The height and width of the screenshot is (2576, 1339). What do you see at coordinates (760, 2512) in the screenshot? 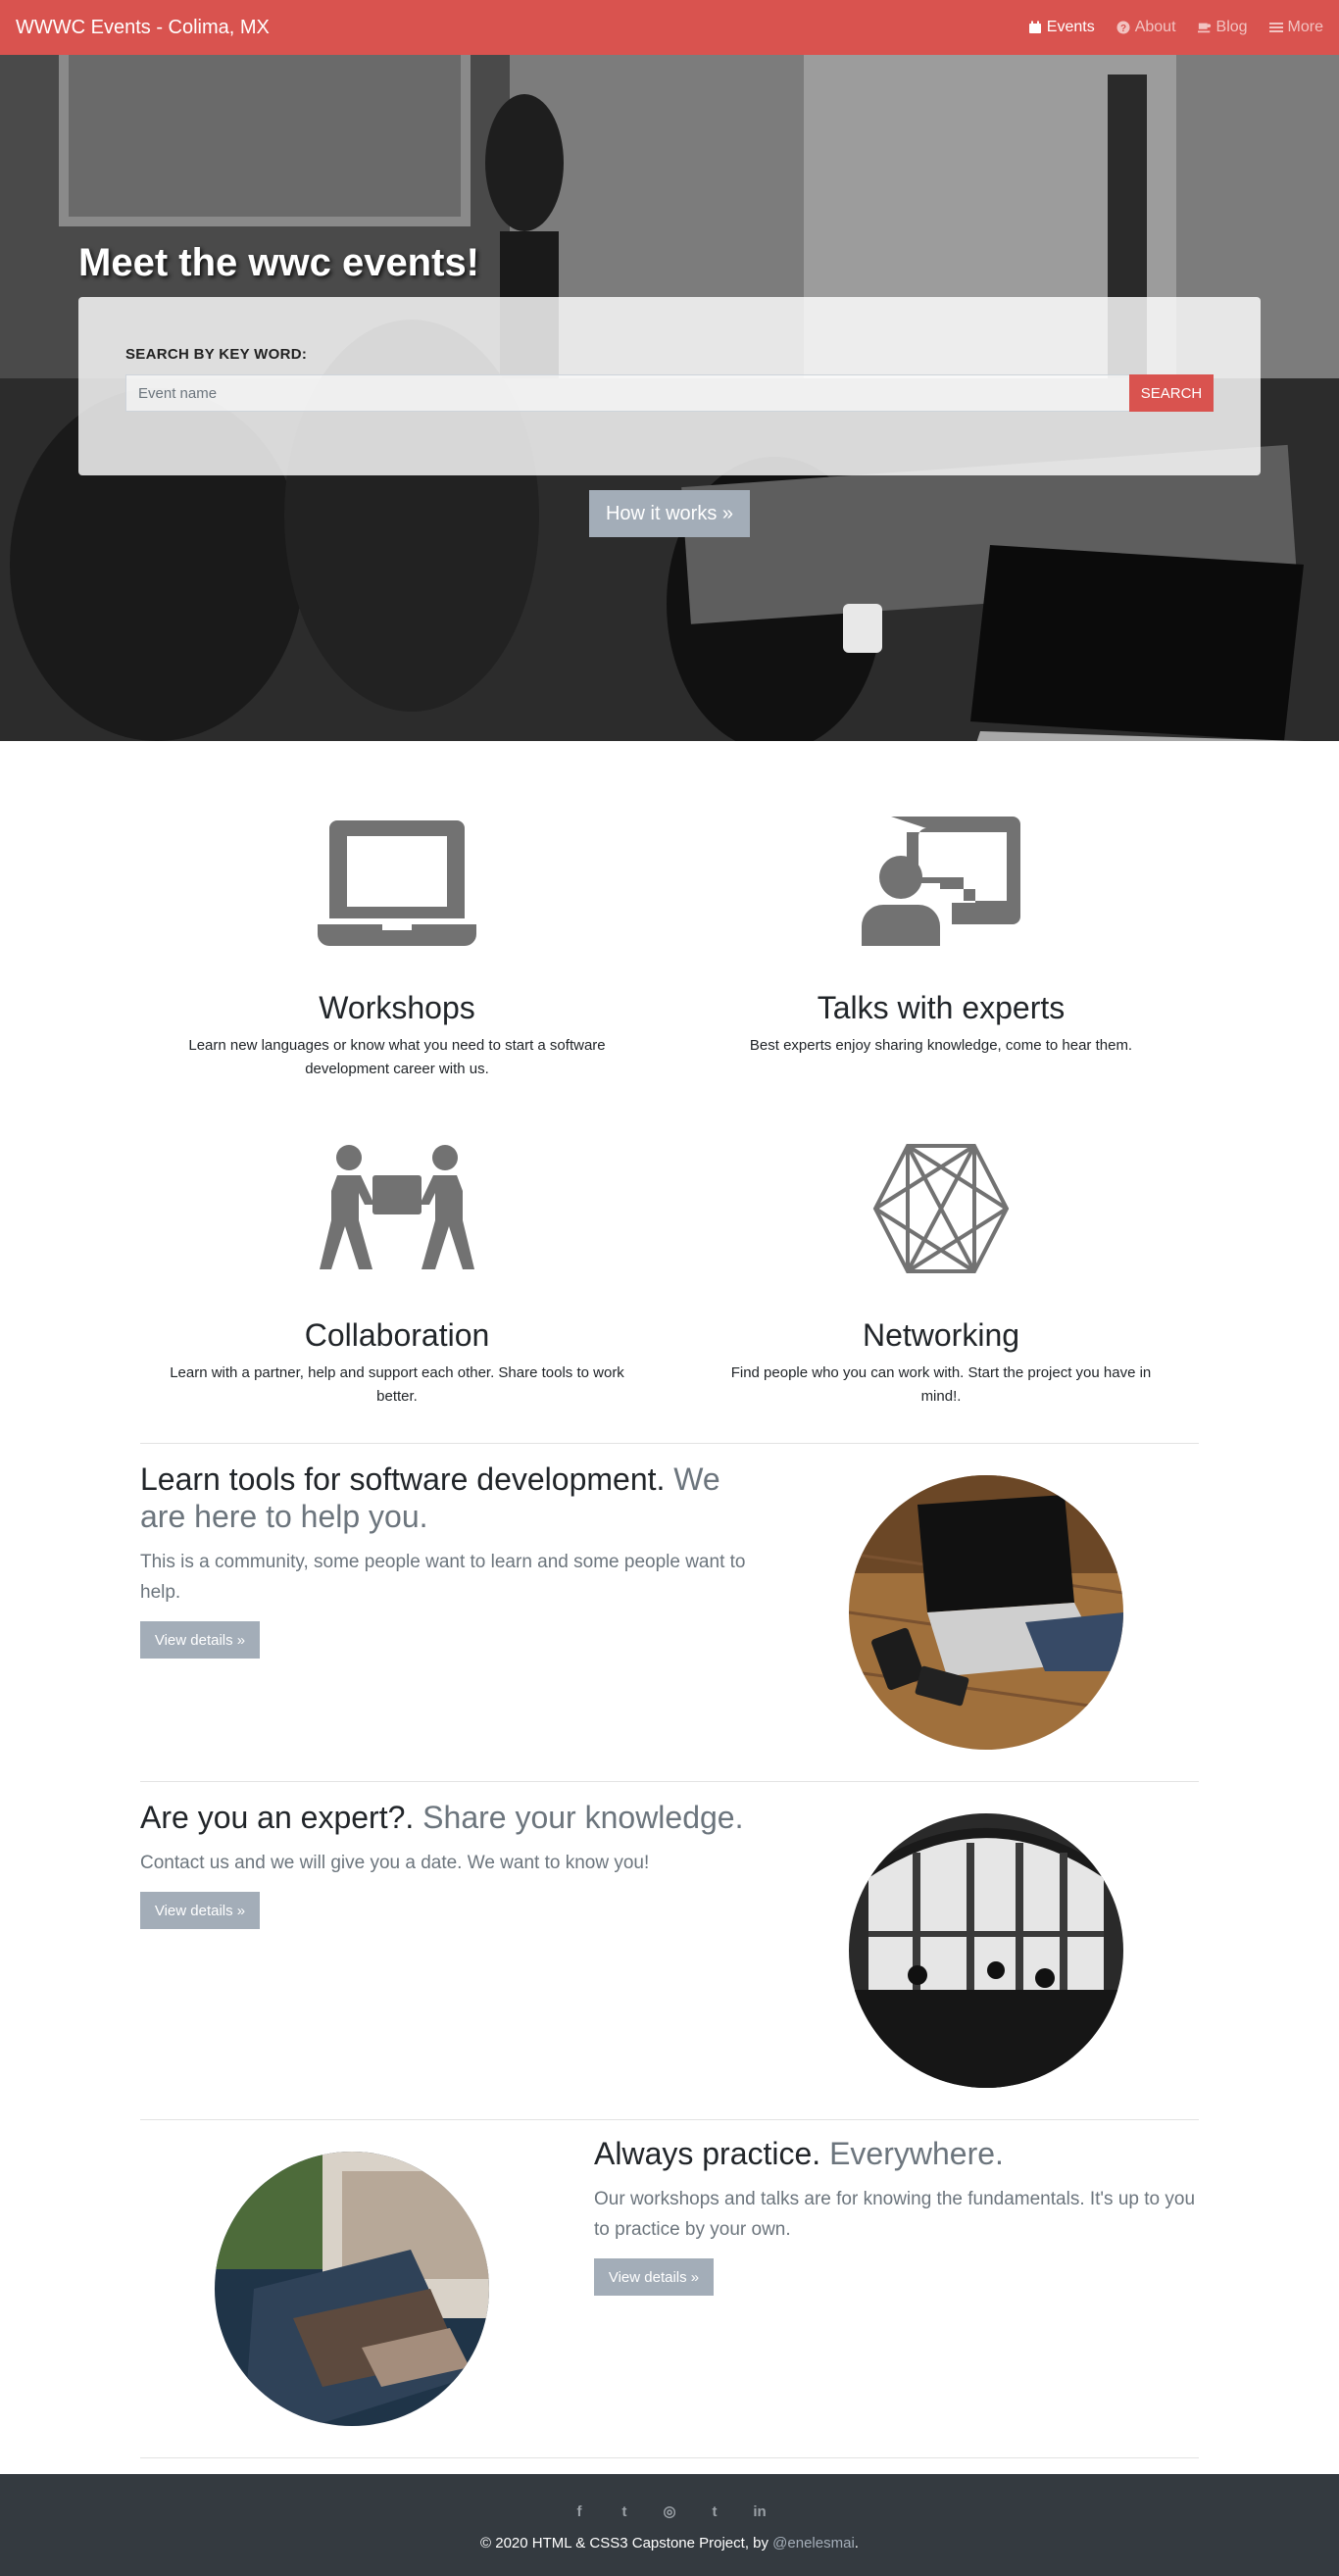
I see `linkedin-icon: in` at bounding box center [760, 2512].